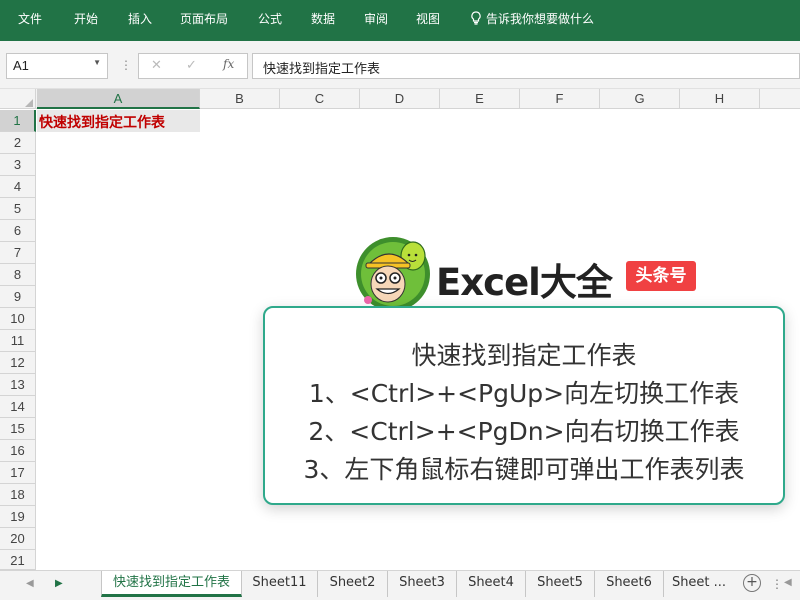 The height and width of the screenshot is (600, 800). I want to click on row-header-8: 8, so click(18, 275).